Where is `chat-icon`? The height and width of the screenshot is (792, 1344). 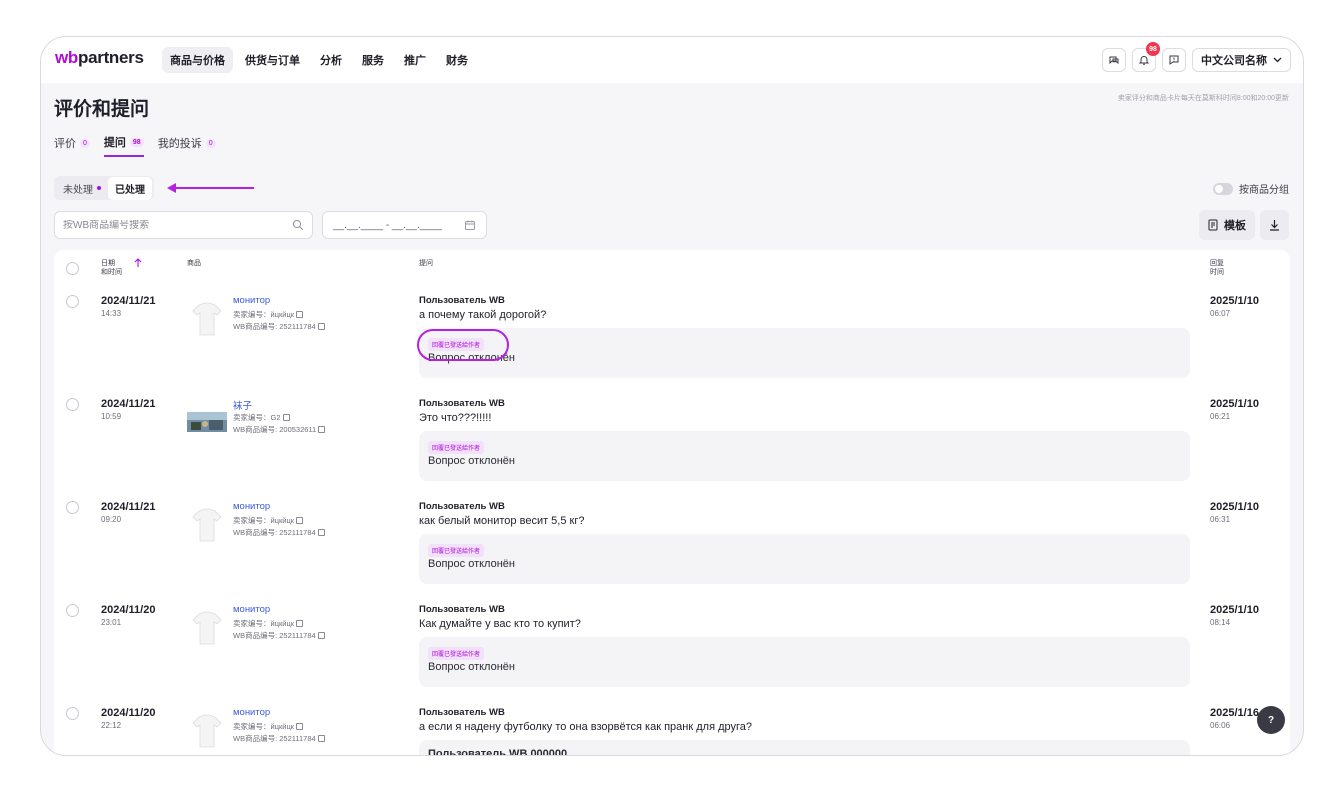 chat-icon is located at coordinates (1114, 60).